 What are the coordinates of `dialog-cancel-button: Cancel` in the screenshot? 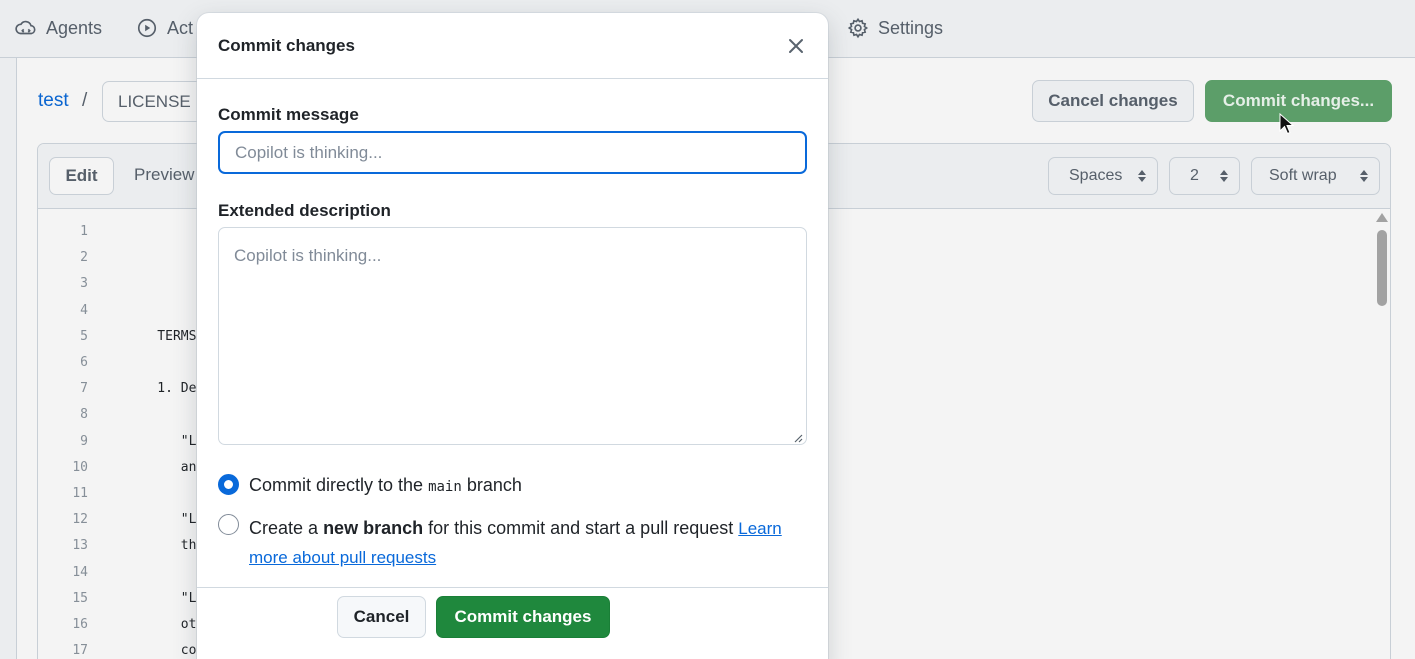 It's located at (381, 617).